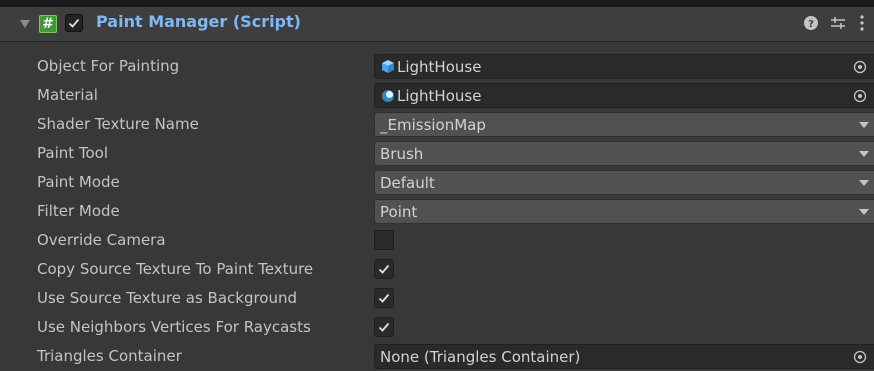 The height and width of the screenshot is (371, 874). Describe the element at coordinates (118, 124) in the screenshot. I see `field-label: Shader Texture Name` at that location.